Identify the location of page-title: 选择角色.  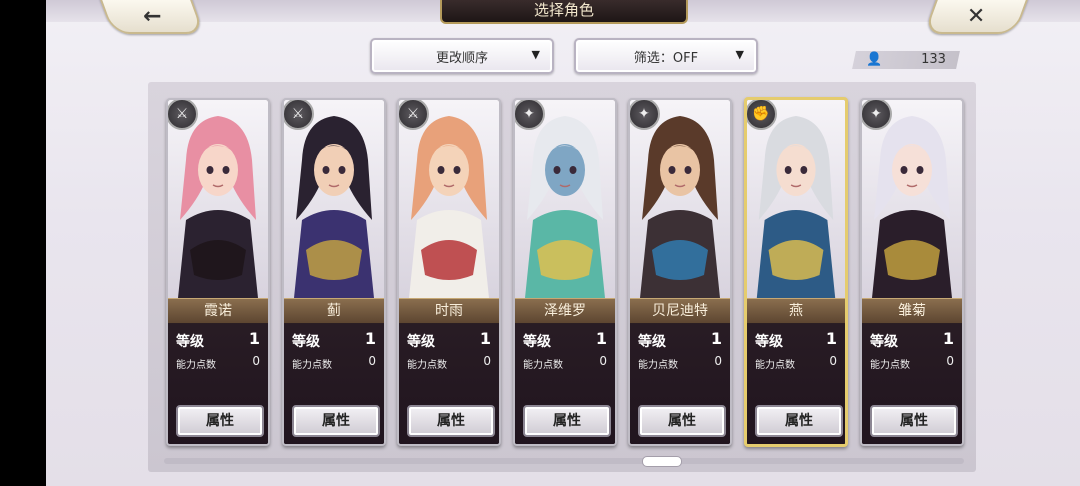
(564, 12).